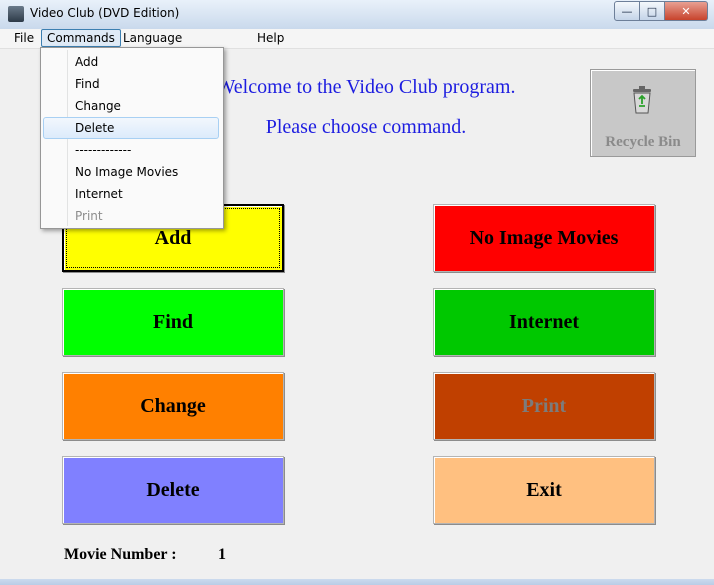 This screenshot has height=585, width=714. Describe the element at coordinates (686, 11) in the screenshot. I see `close-button: ✕` at that location.